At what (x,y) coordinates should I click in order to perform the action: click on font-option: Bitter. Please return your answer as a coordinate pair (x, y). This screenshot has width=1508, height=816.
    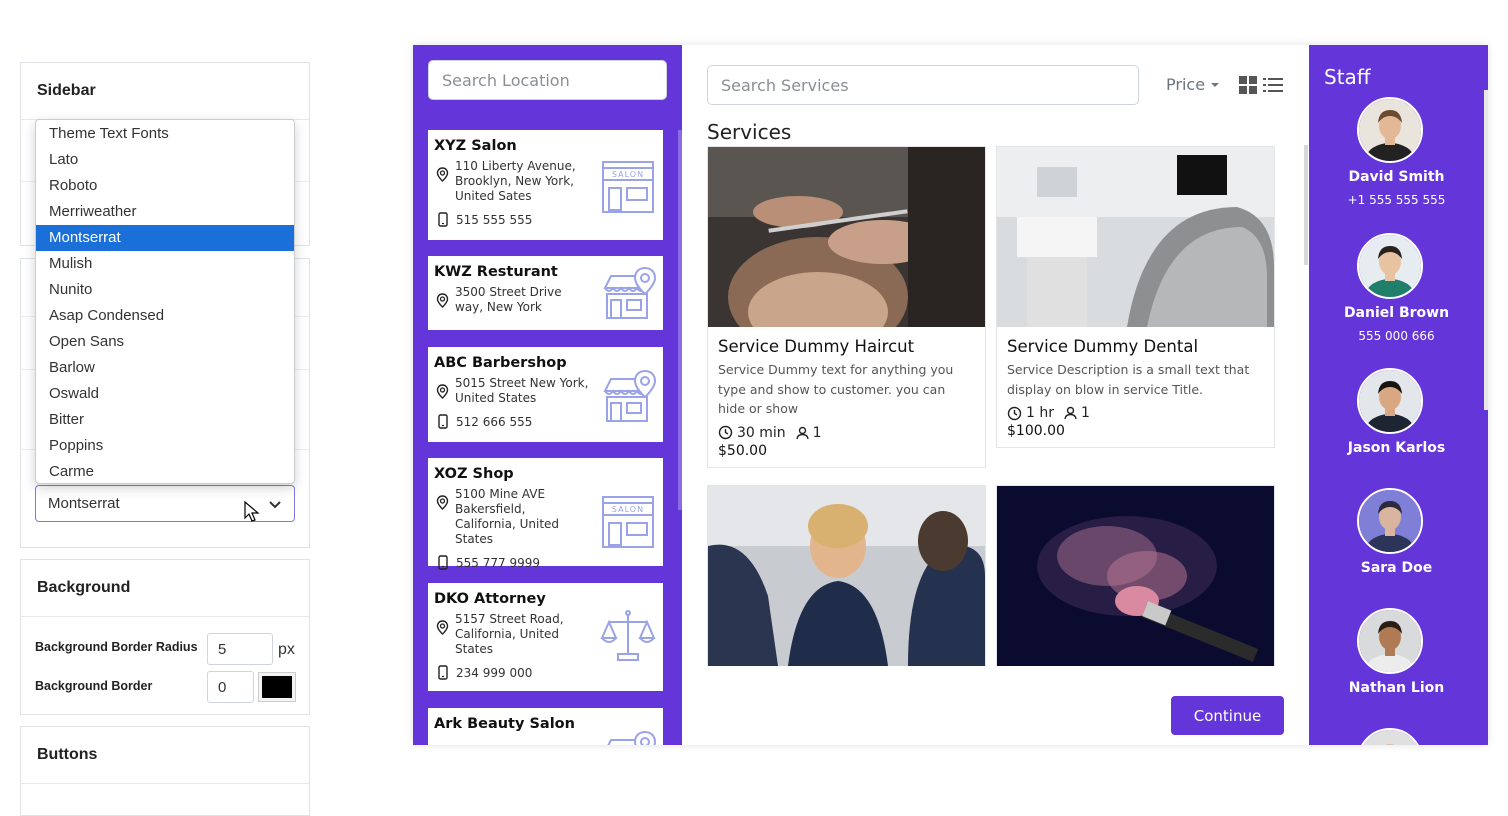
    Looking at the image, I should click on (165, 420).